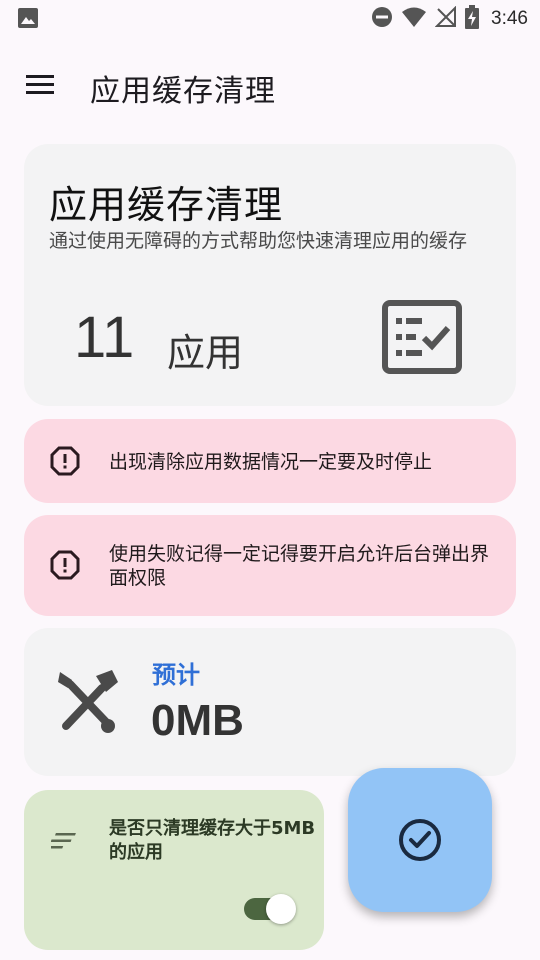  Describe the element at coordinates (63, 843) in the screenshot. I see `sort-icon` at that location.